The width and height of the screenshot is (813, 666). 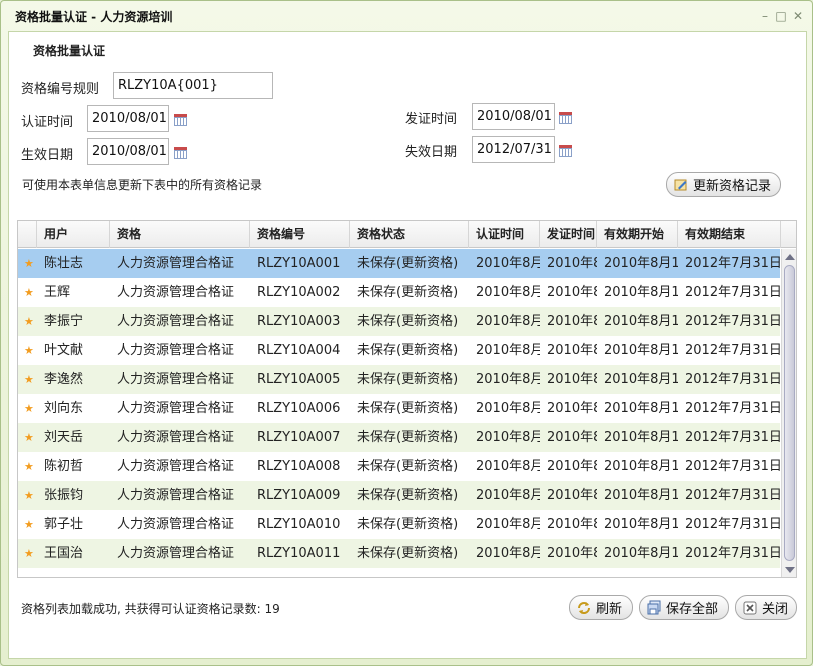 I want to click on issue-time-label: 发证时间, so click(x=431, y=119).